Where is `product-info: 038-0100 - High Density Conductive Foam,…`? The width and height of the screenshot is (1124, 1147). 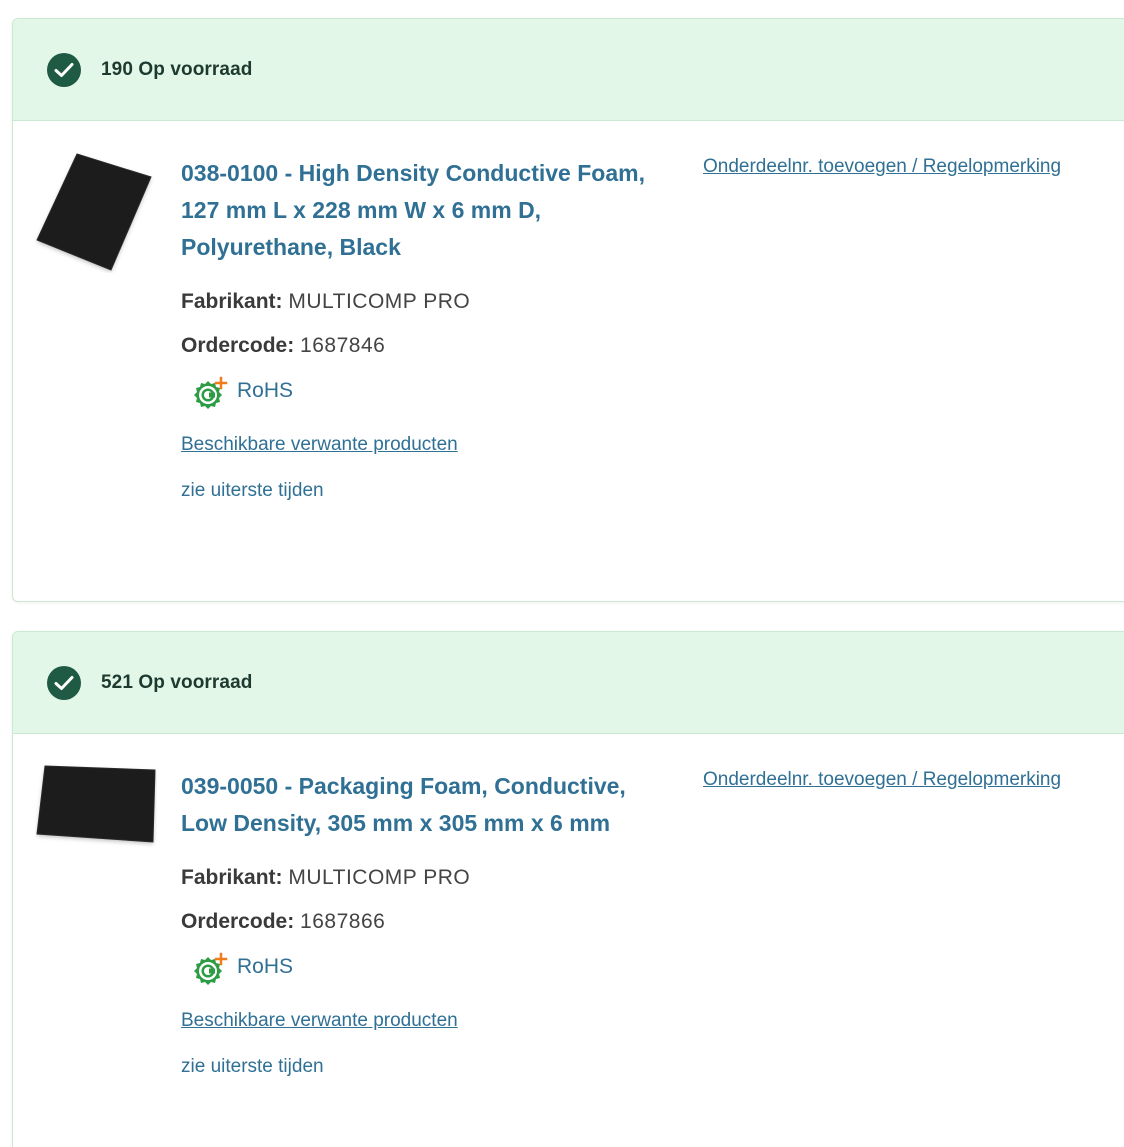 product-info: 038-0100 - High Density Conductive Foam,… is located at coordinates (431, 328).